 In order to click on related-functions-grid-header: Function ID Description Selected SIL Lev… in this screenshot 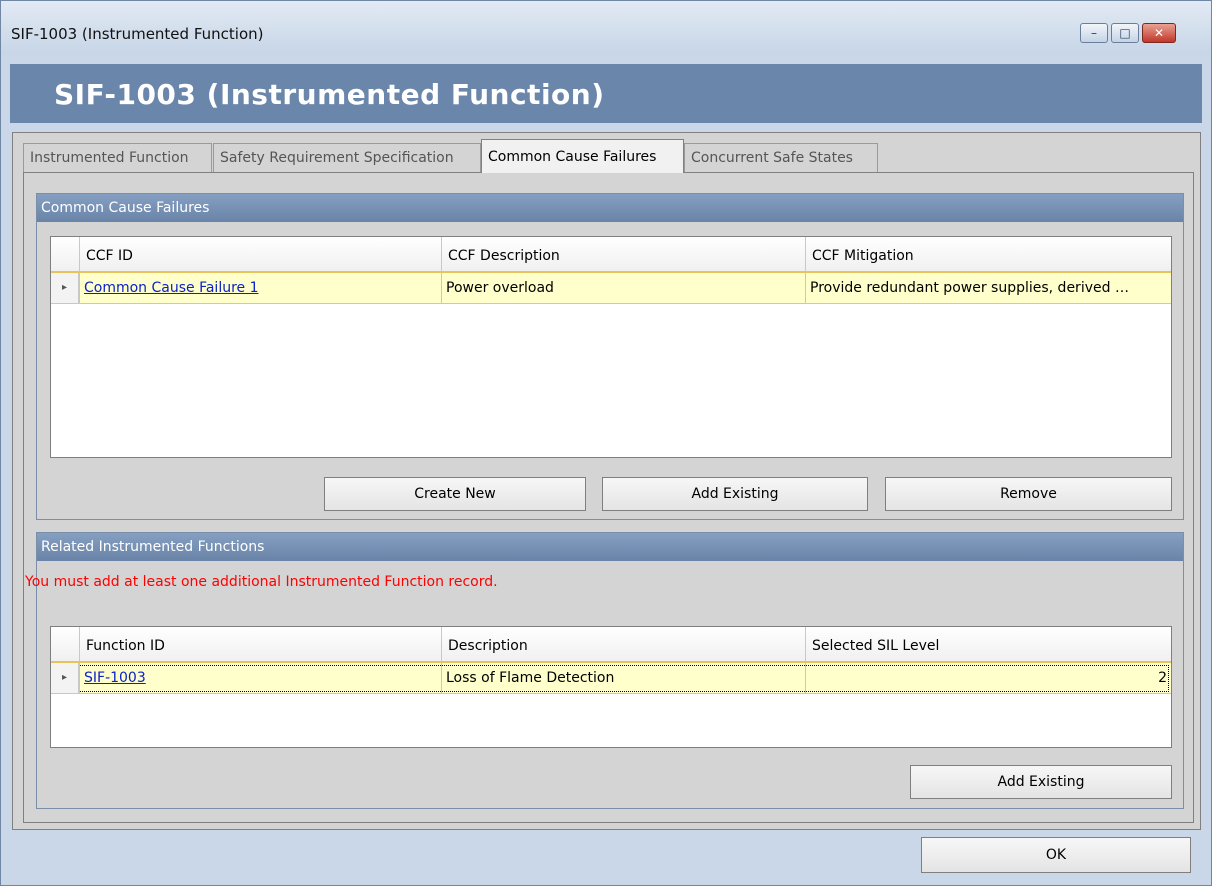, I will do `click(611, 645)`.